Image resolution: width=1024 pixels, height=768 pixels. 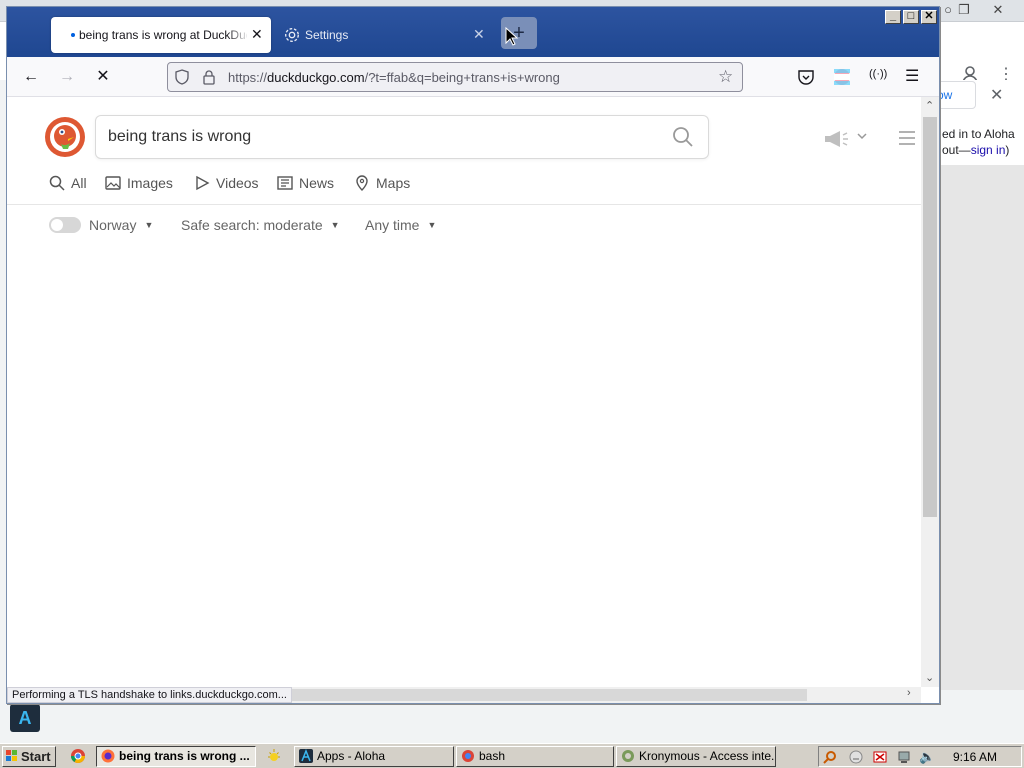 What do you see at coordinates (362, 183) in the screenshot?
I see `map-pin-icon` at bounding box center [362, 183].